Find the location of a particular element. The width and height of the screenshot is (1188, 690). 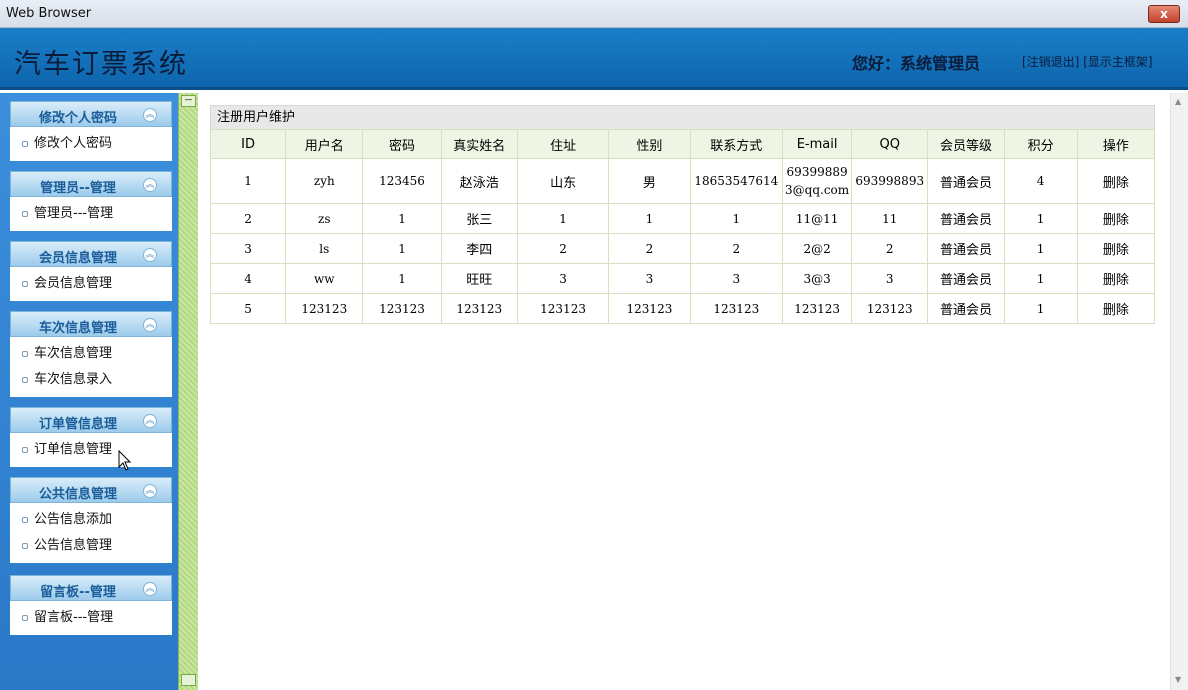

col-qq: QQ is located at coordinates (890, 144).